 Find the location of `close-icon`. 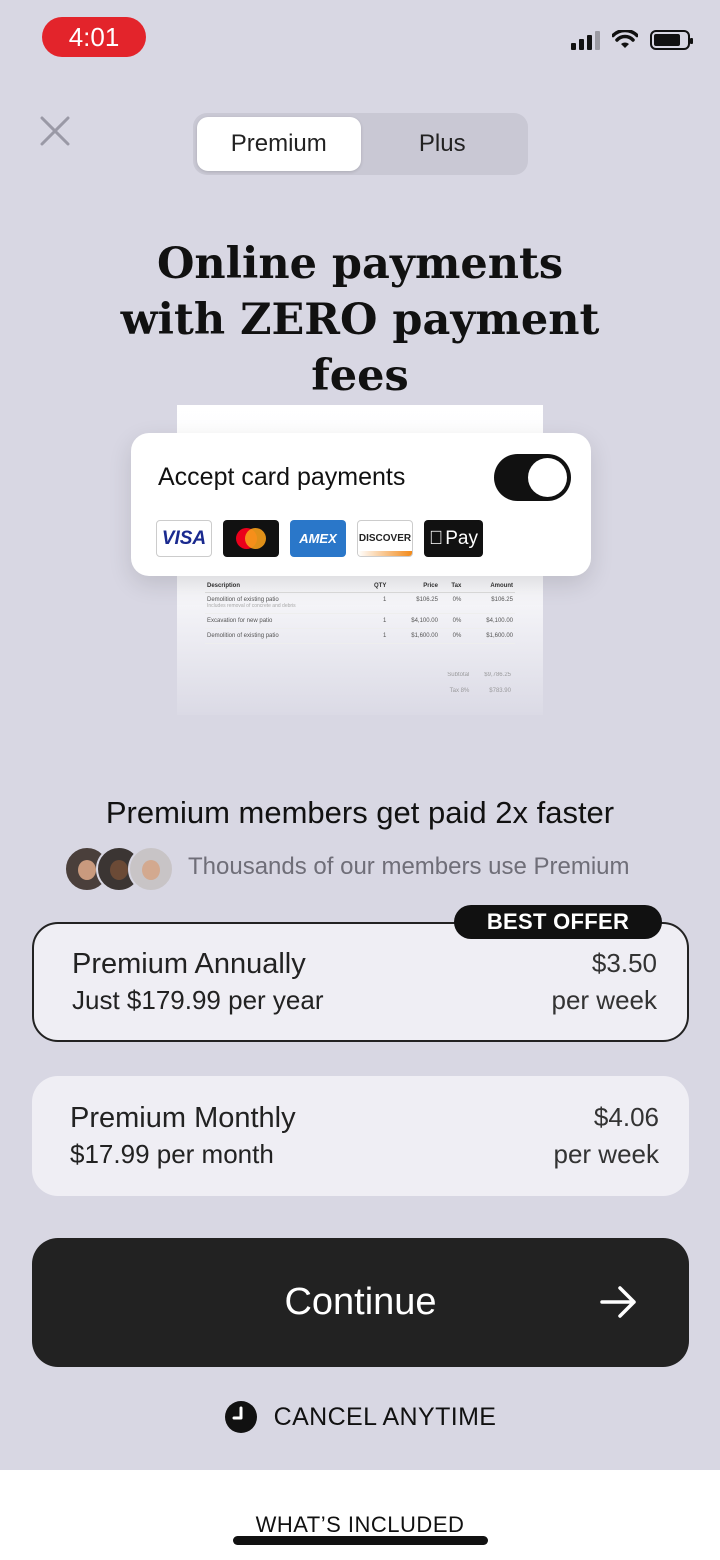

close-icon is located at coordinates (55, 131).